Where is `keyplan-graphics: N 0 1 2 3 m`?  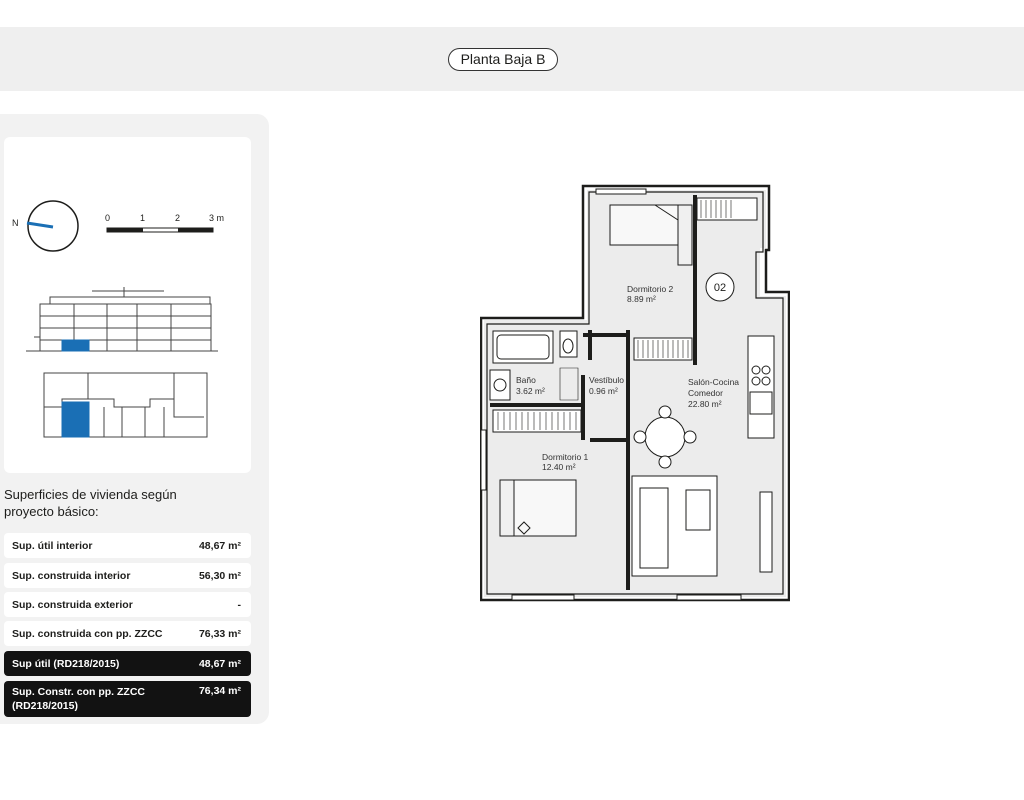
keyplan-graphics: N 0 1 2 3 m is located at coordinates (118, 319).